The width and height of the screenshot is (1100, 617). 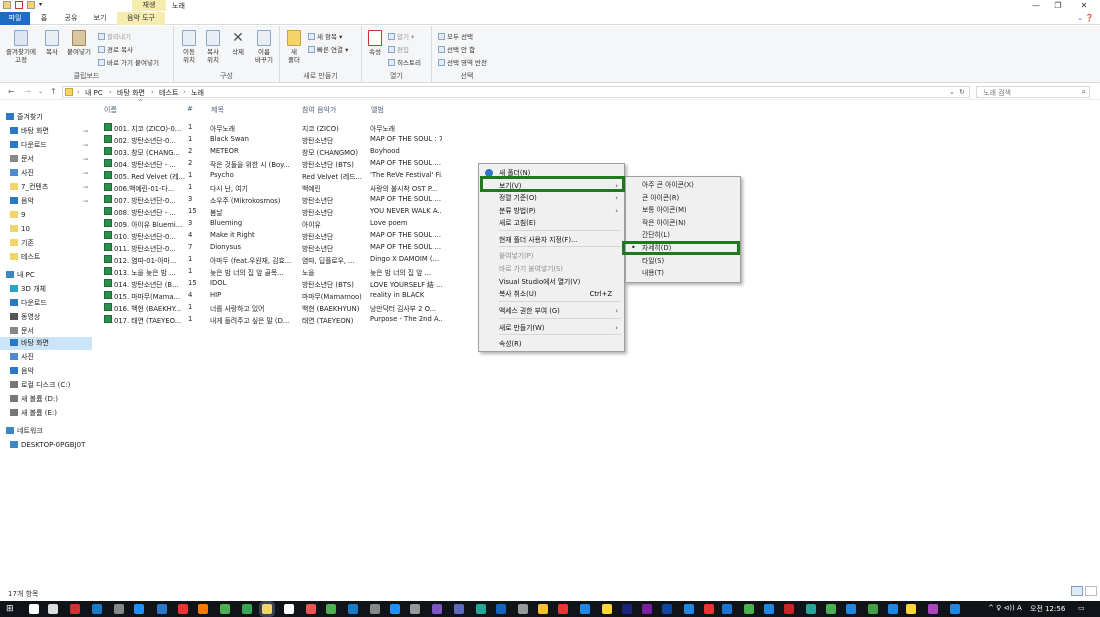 What do you see at coordinates (683, 235) in the screenshot?
I see `view-submenu-item: 간단히(L)` at bounding box center [683, 235].